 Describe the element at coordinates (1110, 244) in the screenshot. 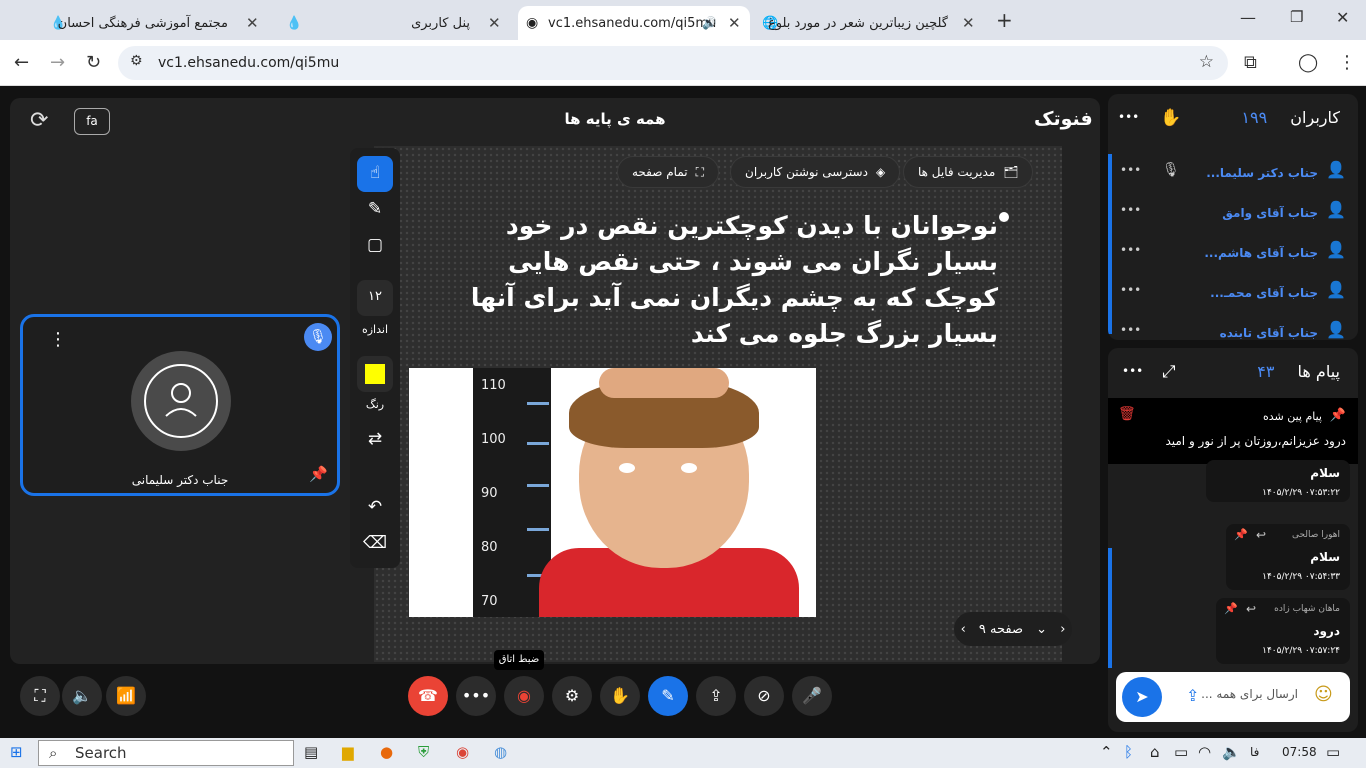

I see `users-scroll-indicator` at that location.